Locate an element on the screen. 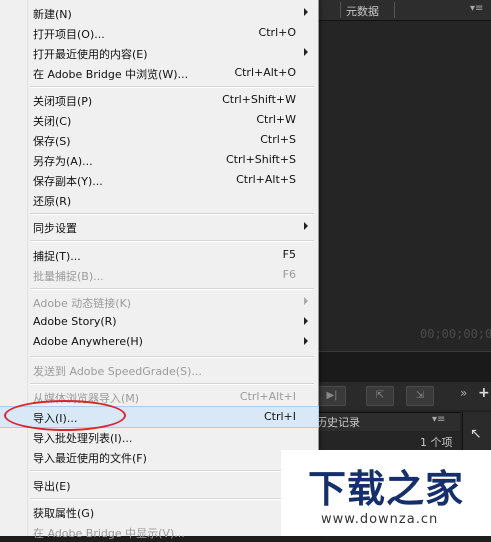 The height and width of the screenshot is (542, 491). menu-item-dynamic-link: Adobe 动态链接(K) is located at coordinates (159, 302).